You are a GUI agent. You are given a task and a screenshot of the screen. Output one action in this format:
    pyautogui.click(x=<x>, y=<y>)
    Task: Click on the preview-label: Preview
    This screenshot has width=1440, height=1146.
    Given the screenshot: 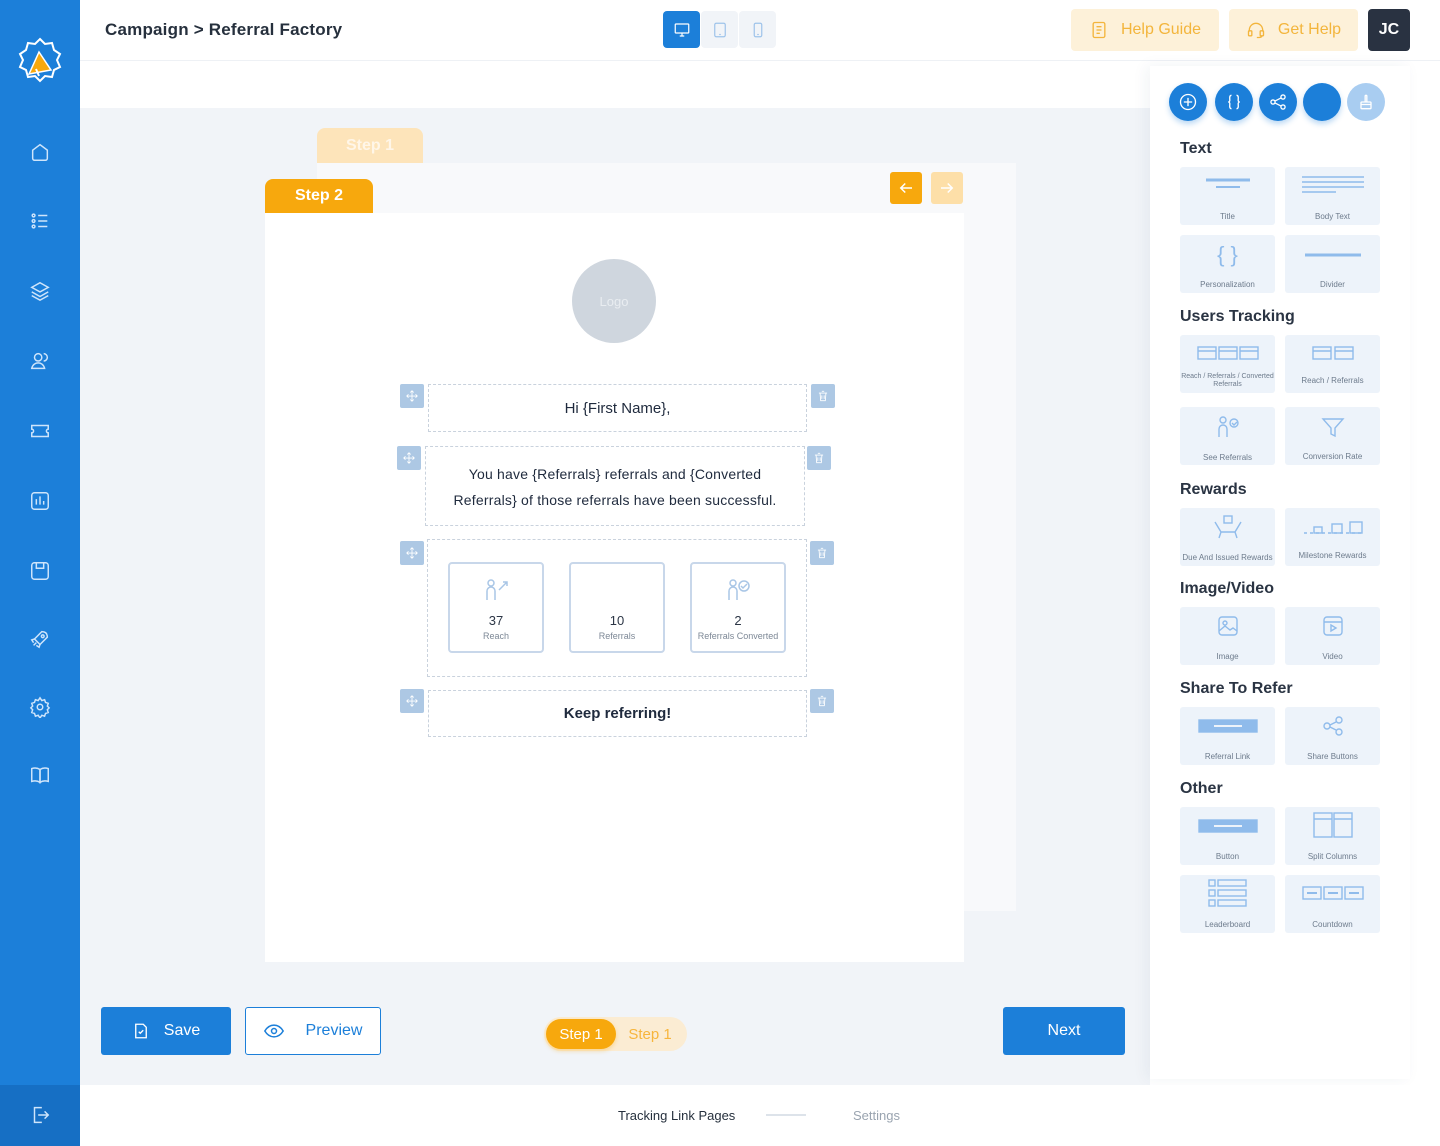 What is the action you would take?
    pyautogui.click(x=334, y=1030)
    